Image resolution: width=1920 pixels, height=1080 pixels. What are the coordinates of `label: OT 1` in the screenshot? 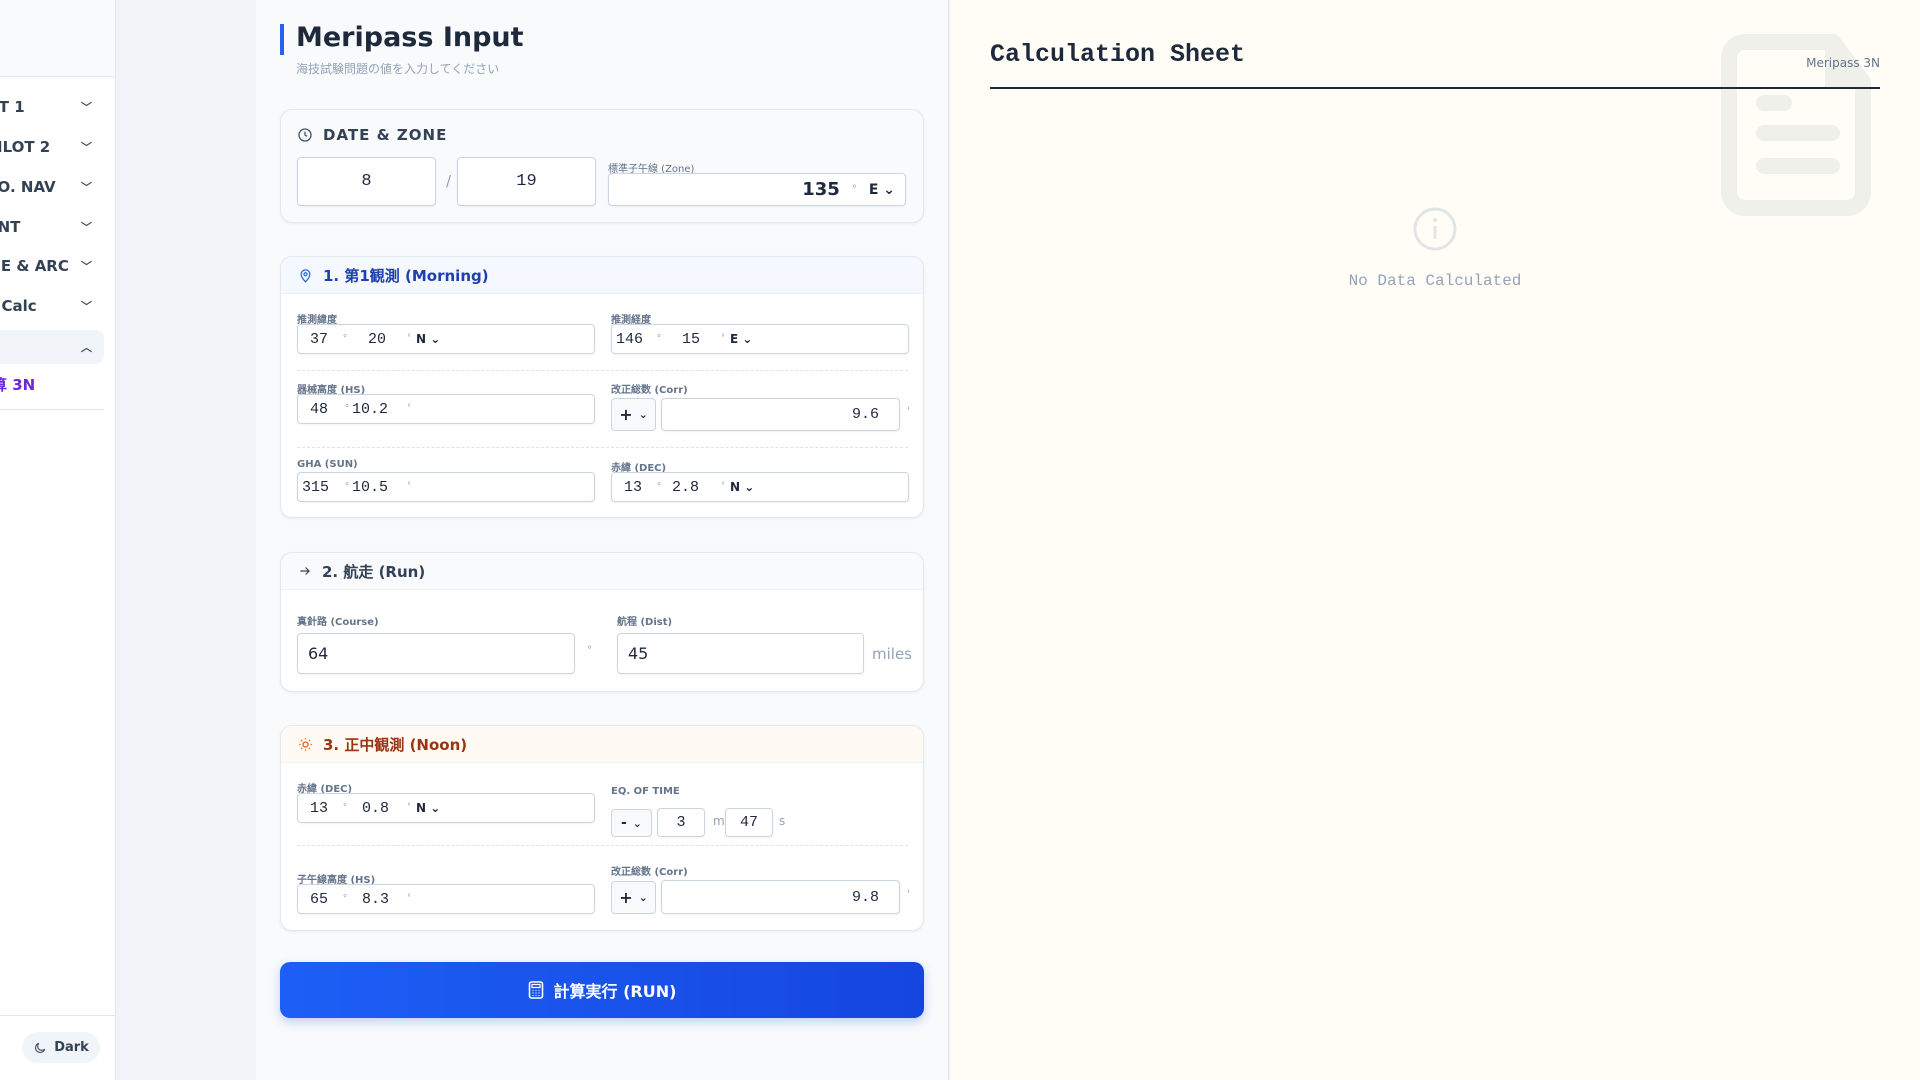 It's located at (12, 107).